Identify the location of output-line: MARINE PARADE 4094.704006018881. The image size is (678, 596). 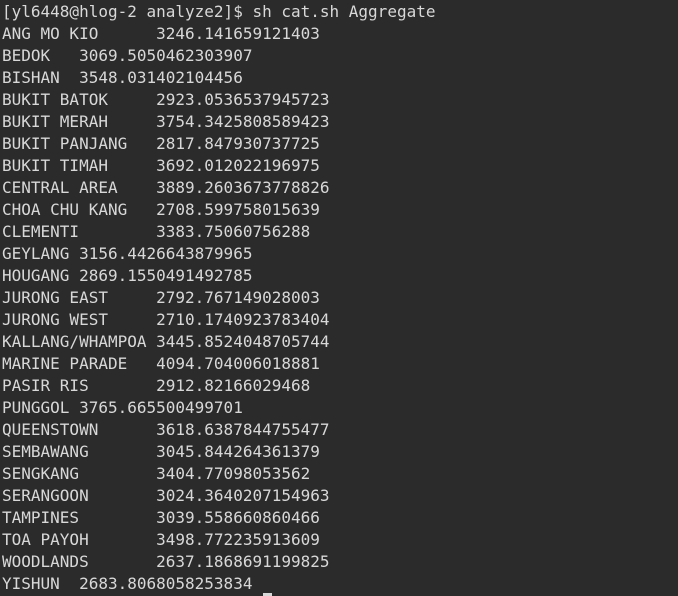
(161, 363).